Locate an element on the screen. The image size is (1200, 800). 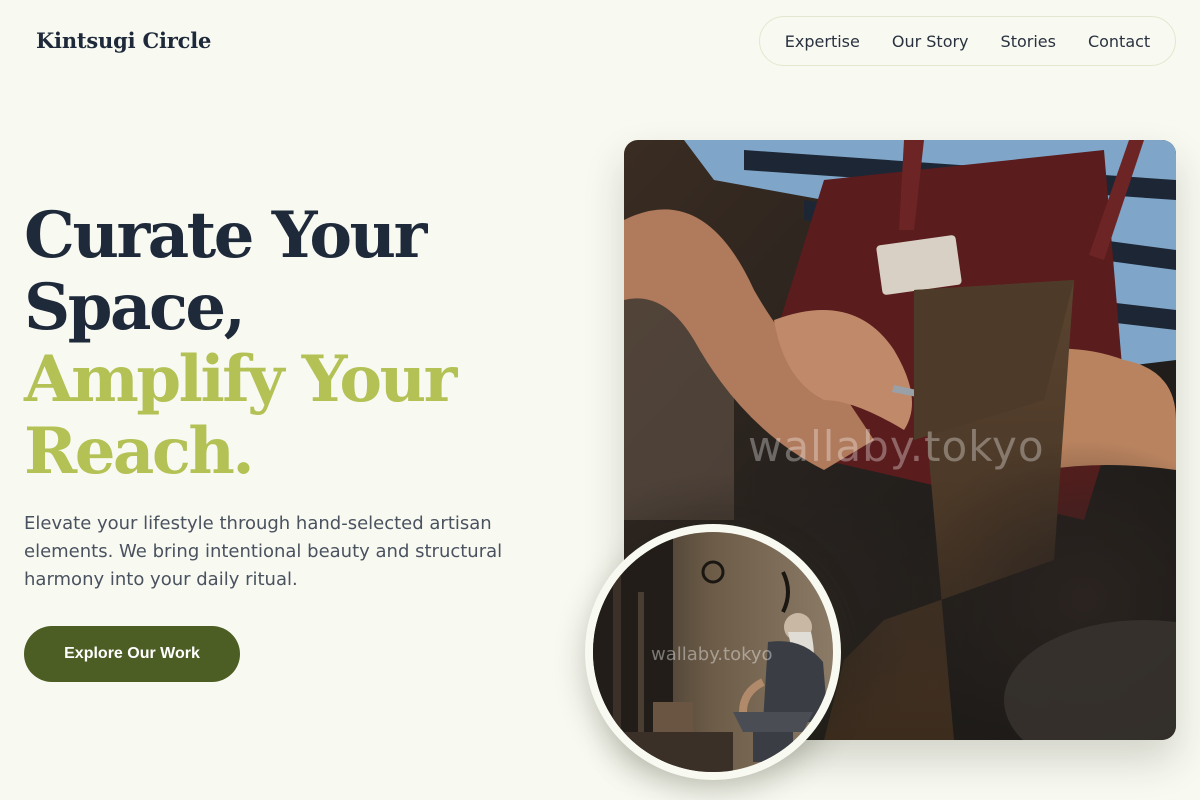
inset-photo-frame: wallaby.tokyo is located at coordinates (713, 652).